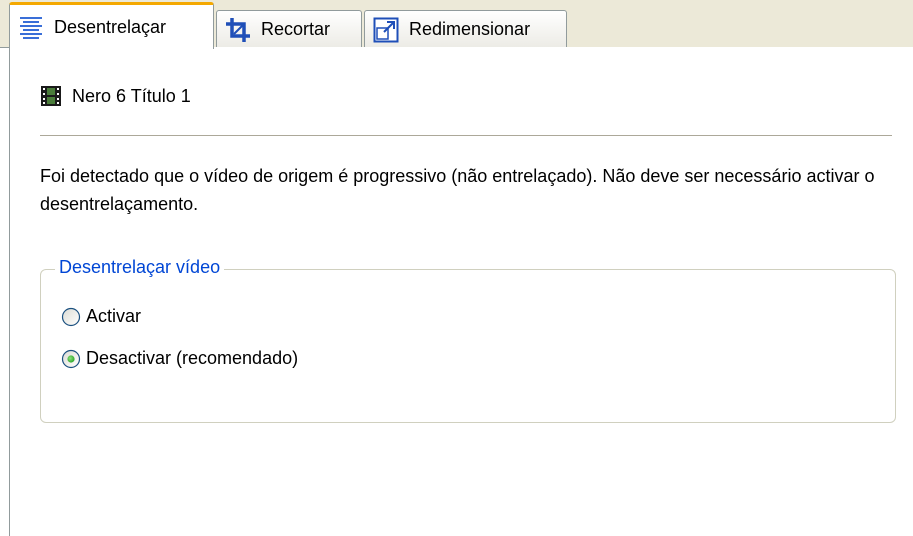 This screenshot has height=536, width=913. Describe the element at coordinates (71, 317) in the screenshot. I see `radio-unchecked-icon` at that location.